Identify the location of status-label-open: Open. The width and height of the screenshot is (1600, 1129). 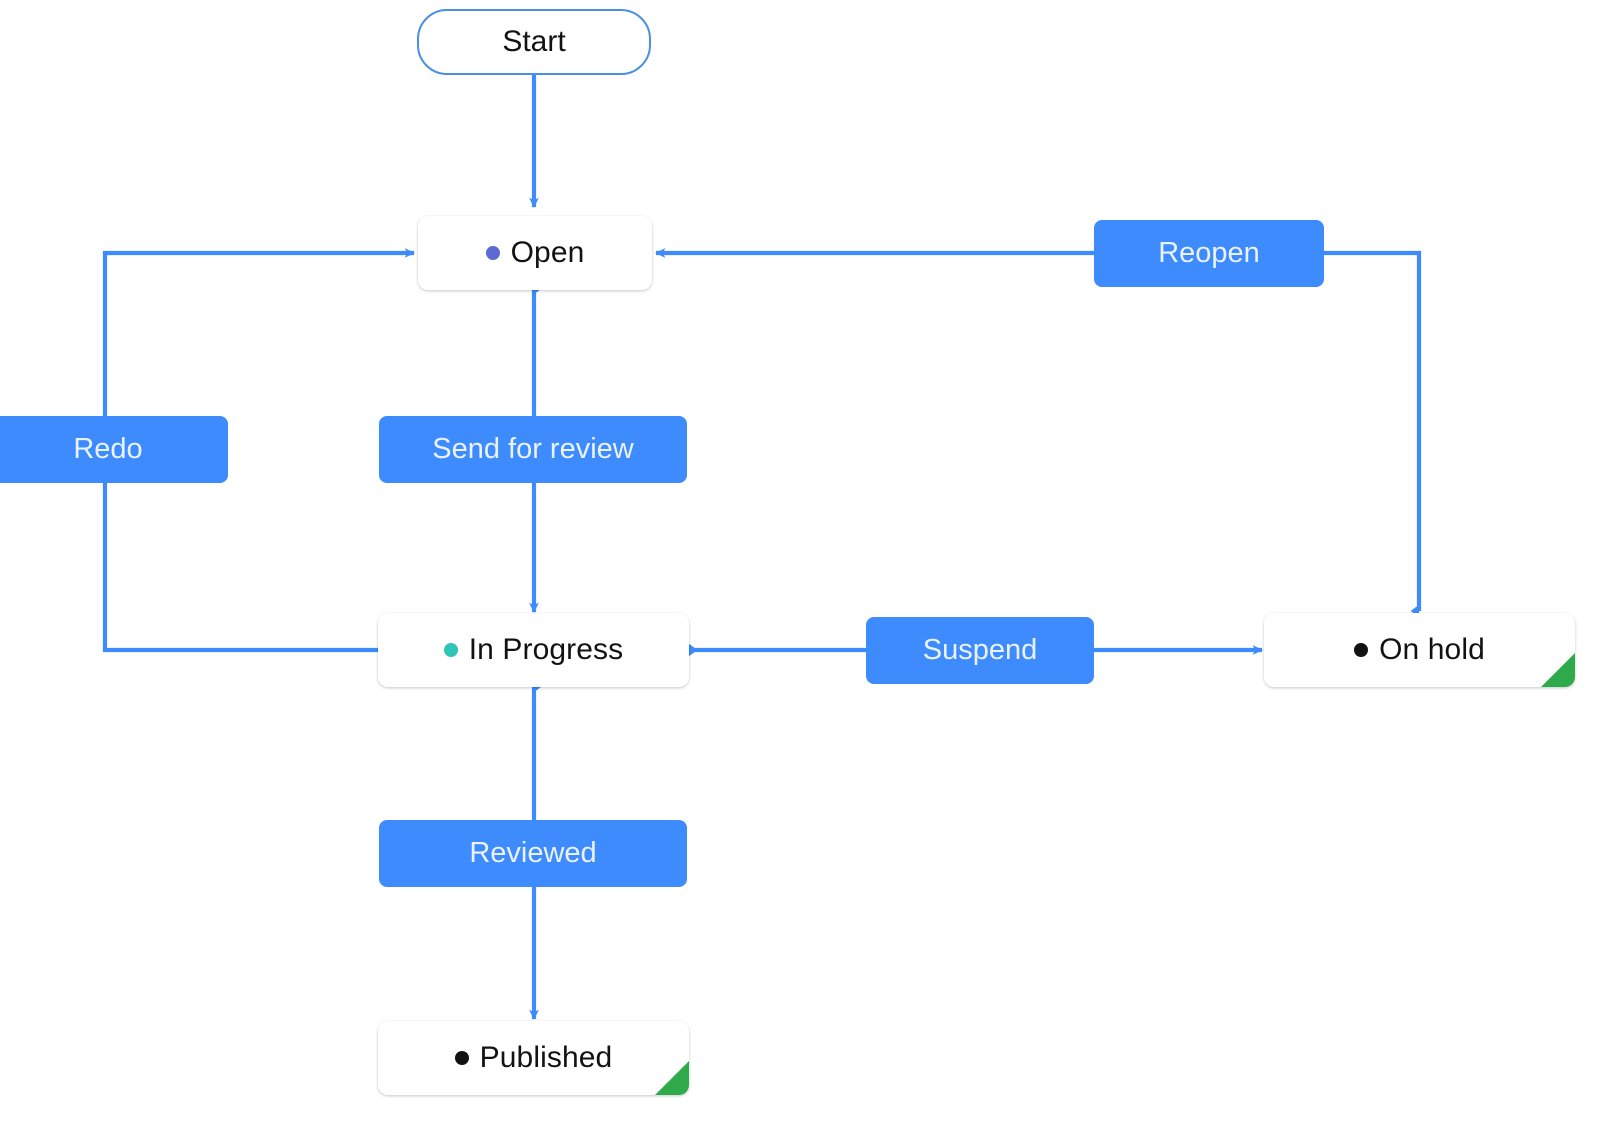
(547, 252).